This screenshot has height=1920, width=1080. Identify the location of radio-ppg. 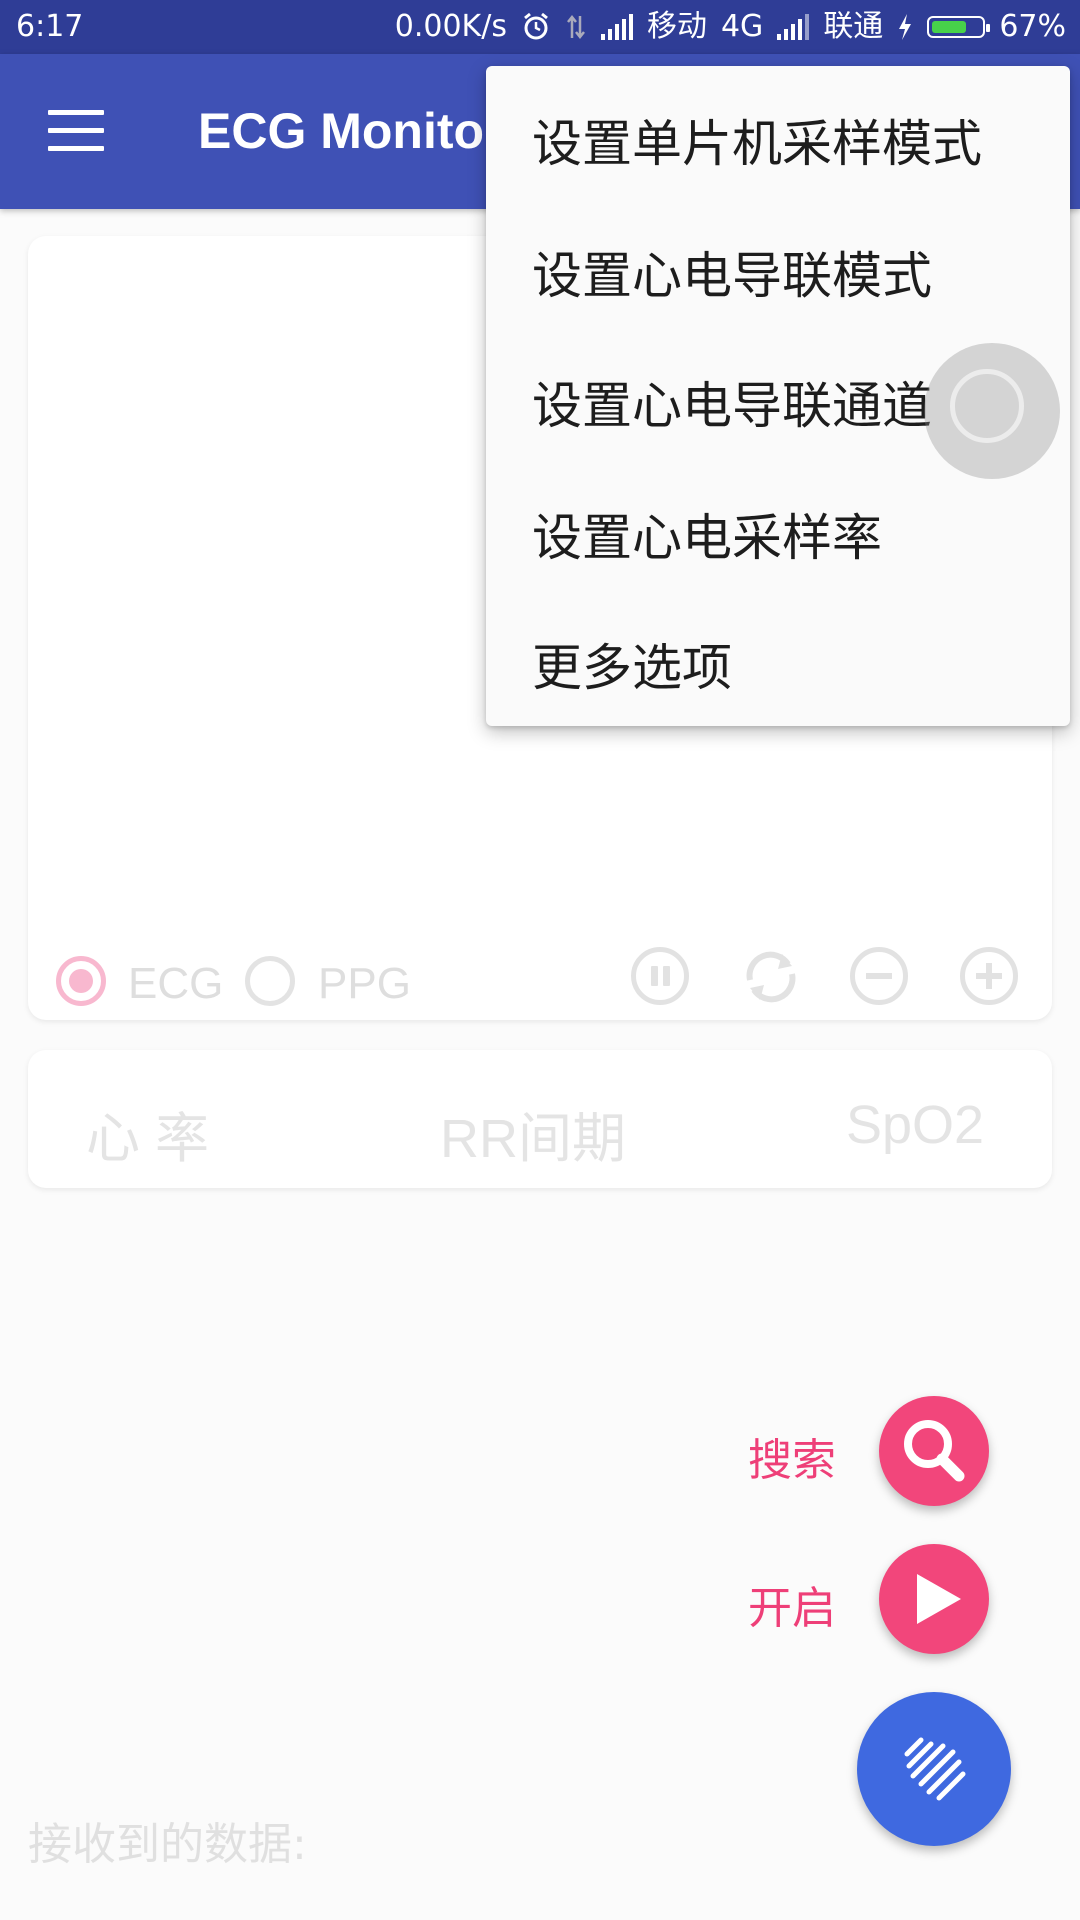
(270, 981).